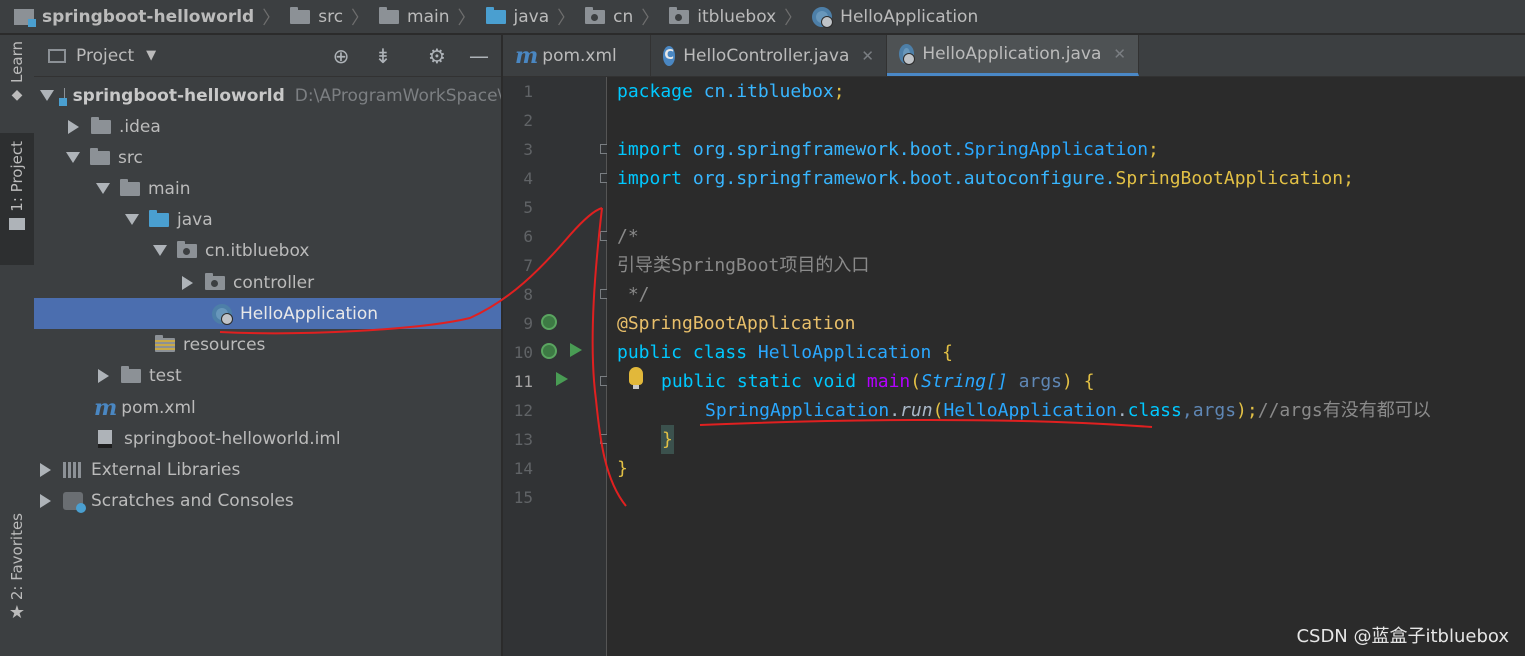 Image resolution: width=1525 pixels, height=656 pixels. I want to click on breadcrumb-helloapplication: HelloApplication, so click(895, 17).